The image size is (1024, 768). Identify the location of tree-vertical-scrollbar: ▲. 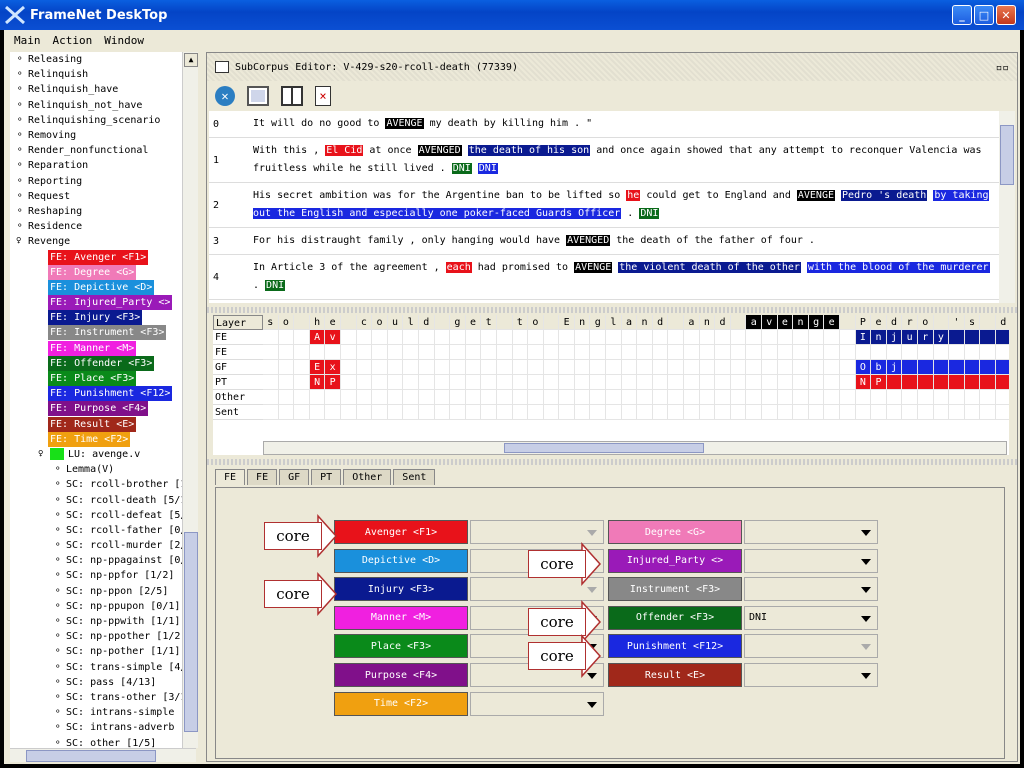
(190, 400).